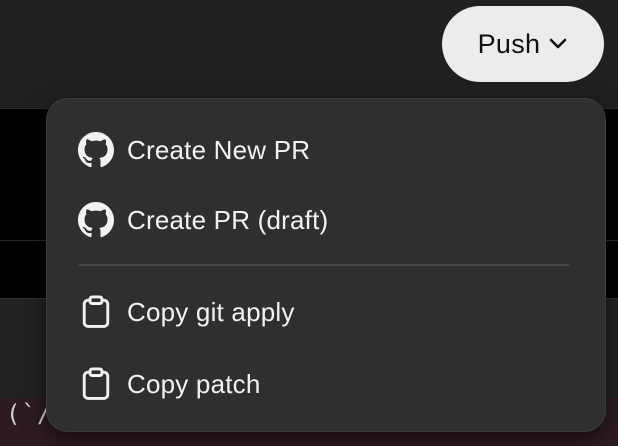 The image size is (618, 446). Describe the element at coordinates (558, 44) in the screenshot. I see `chevron-down-icon` at that location.